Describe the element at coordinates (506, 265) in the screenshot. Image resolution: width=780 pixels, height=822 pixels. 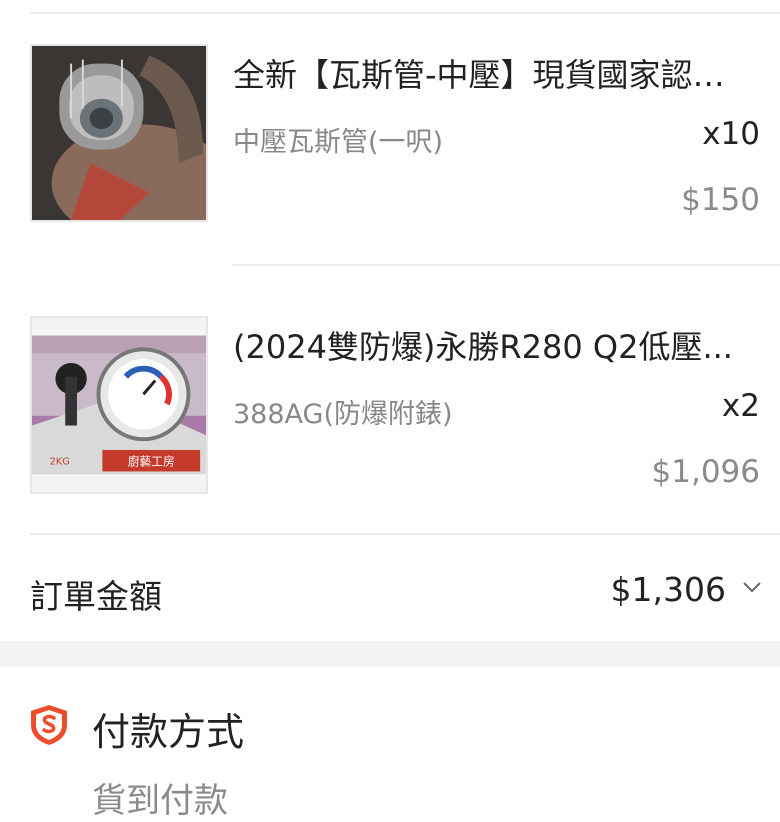
I see `item-divider` at that location.